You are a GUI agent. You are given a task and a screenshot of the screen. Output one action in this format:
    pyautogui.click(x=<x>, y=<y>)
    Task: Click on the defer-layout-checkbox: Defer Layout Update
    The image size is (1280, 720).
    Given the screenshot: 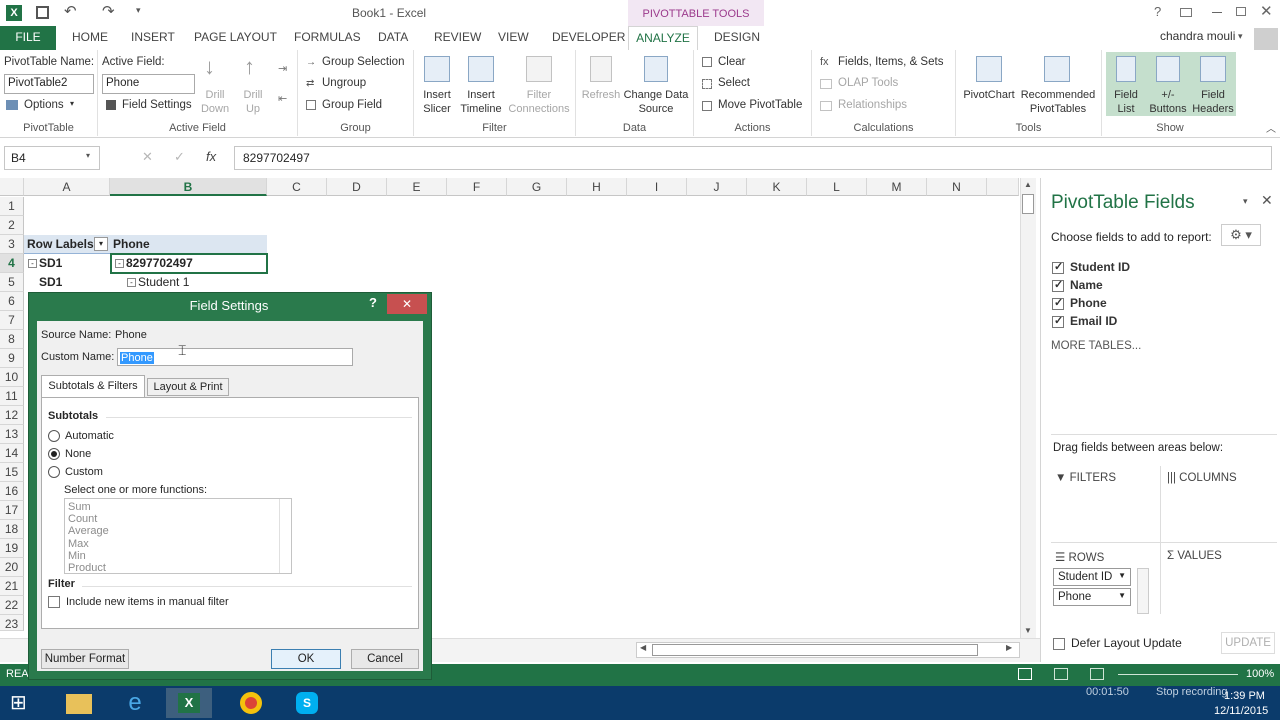 What is the action you would take?
    pyautogui.click(x=1117, y=643)
    